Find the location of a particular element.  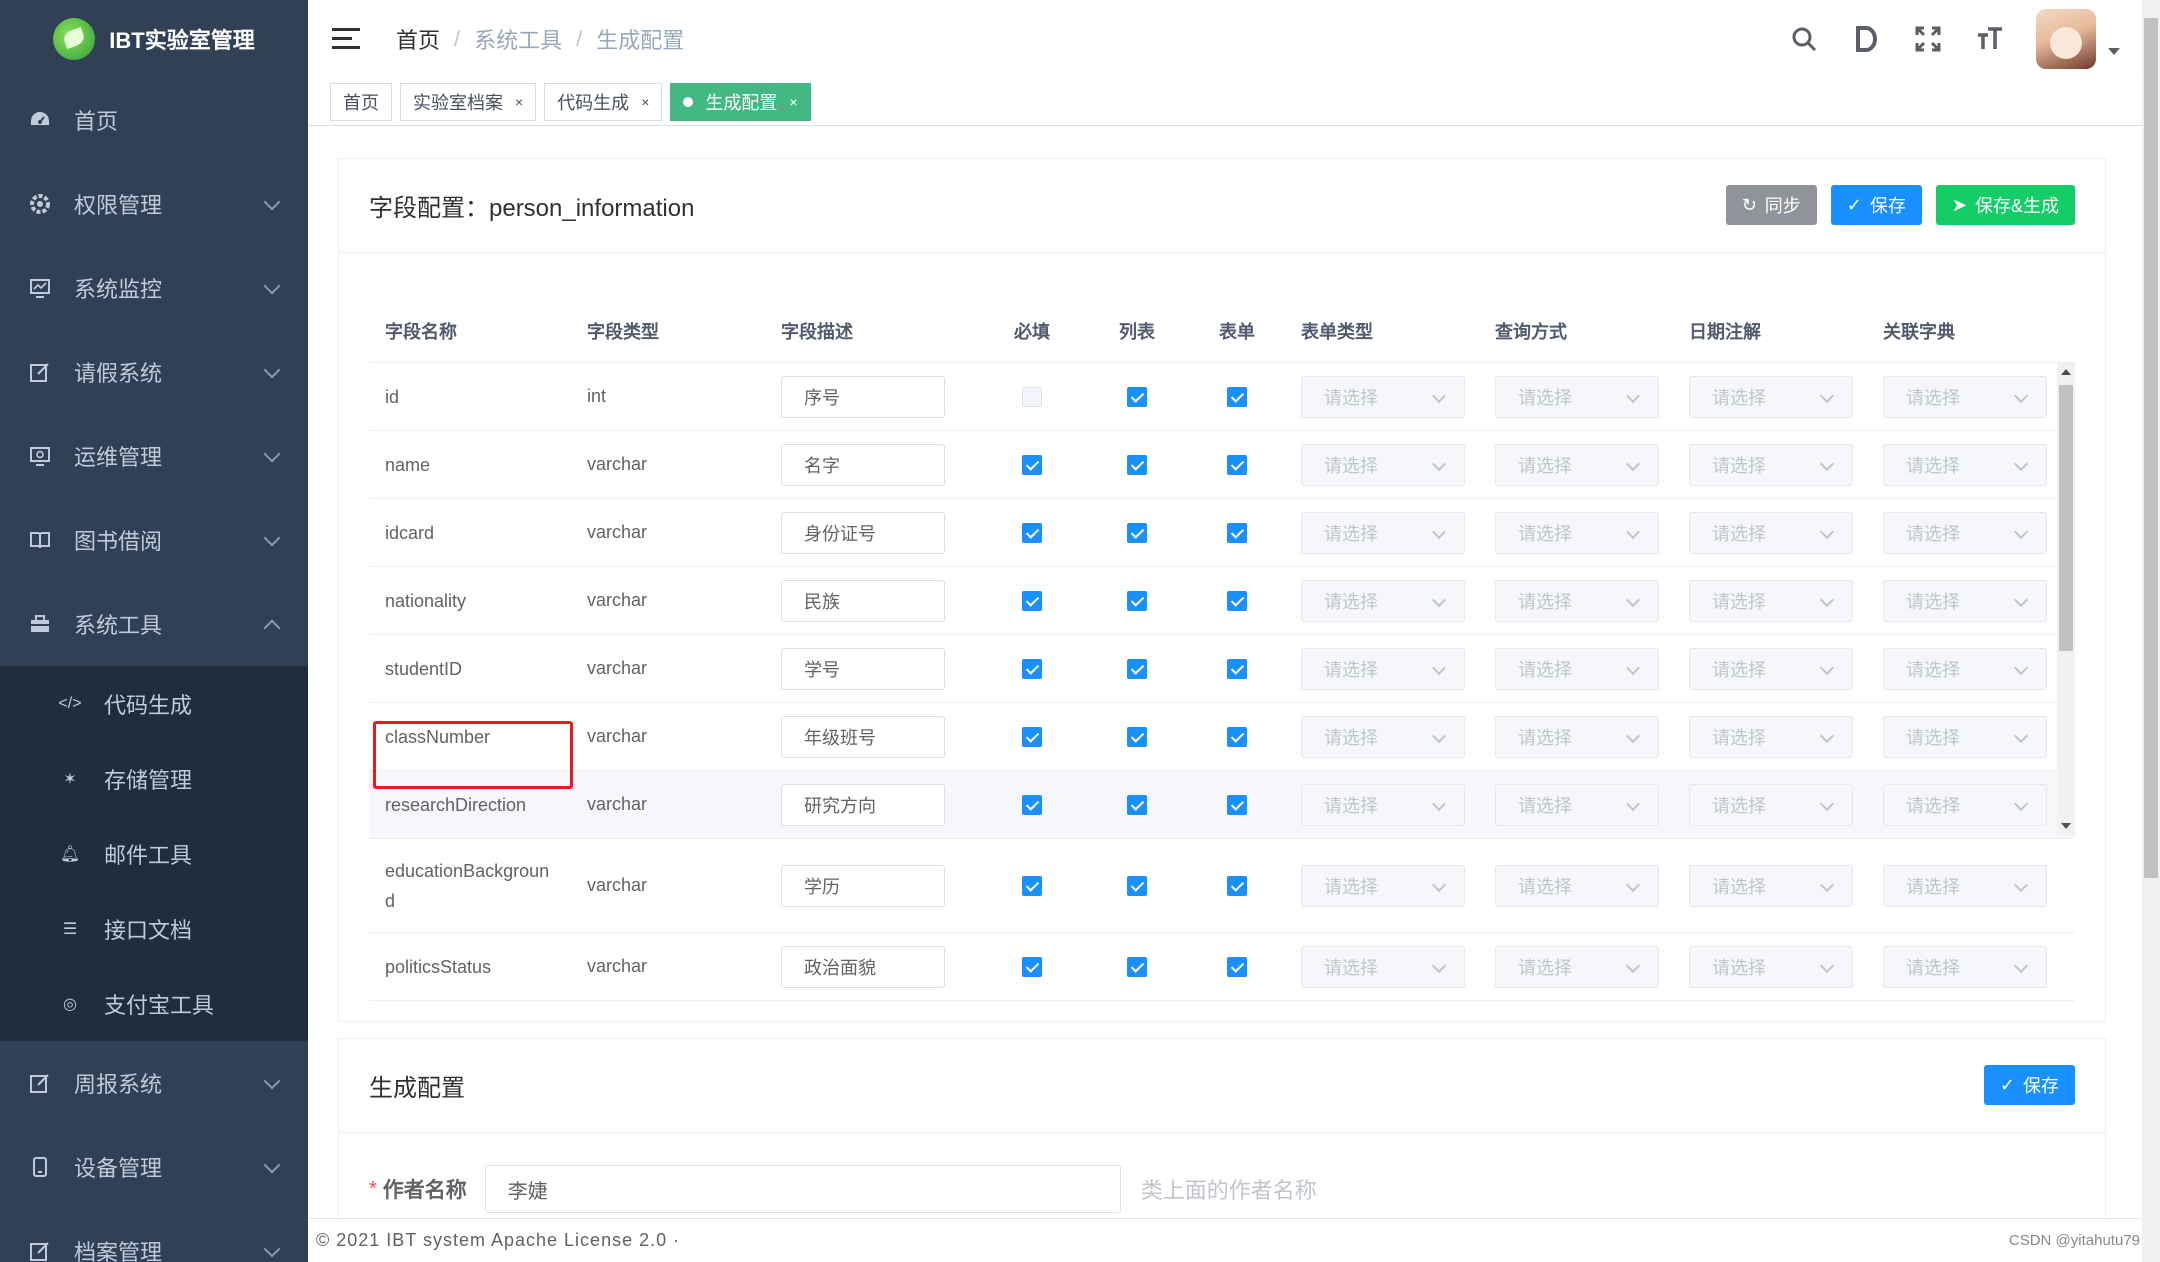

table-scrollbar is located at coordinates (2066, 599).